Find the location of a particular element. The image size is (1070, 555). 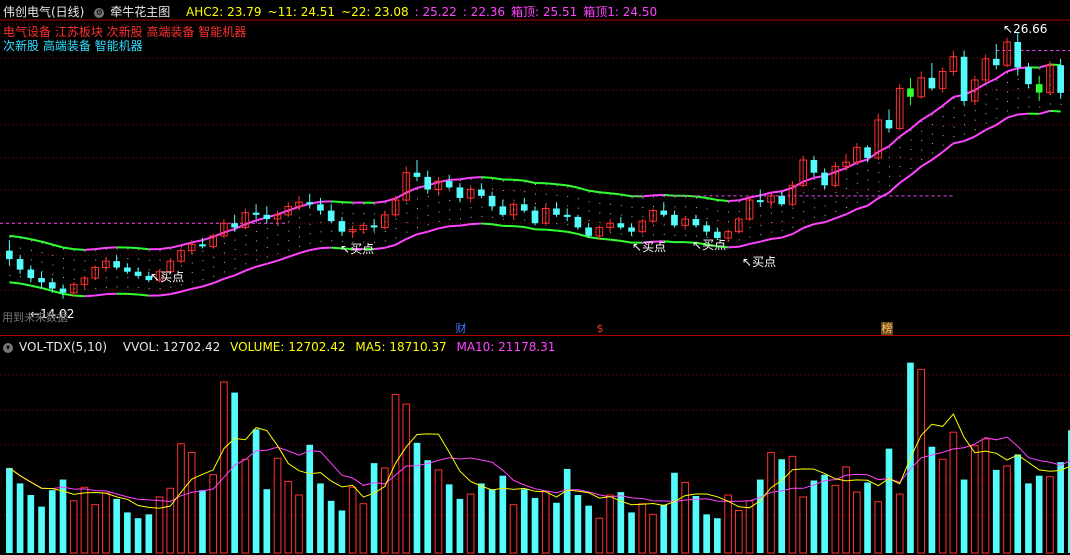

event-marker-ranking: 榜 is located at coordinates (887, 328).